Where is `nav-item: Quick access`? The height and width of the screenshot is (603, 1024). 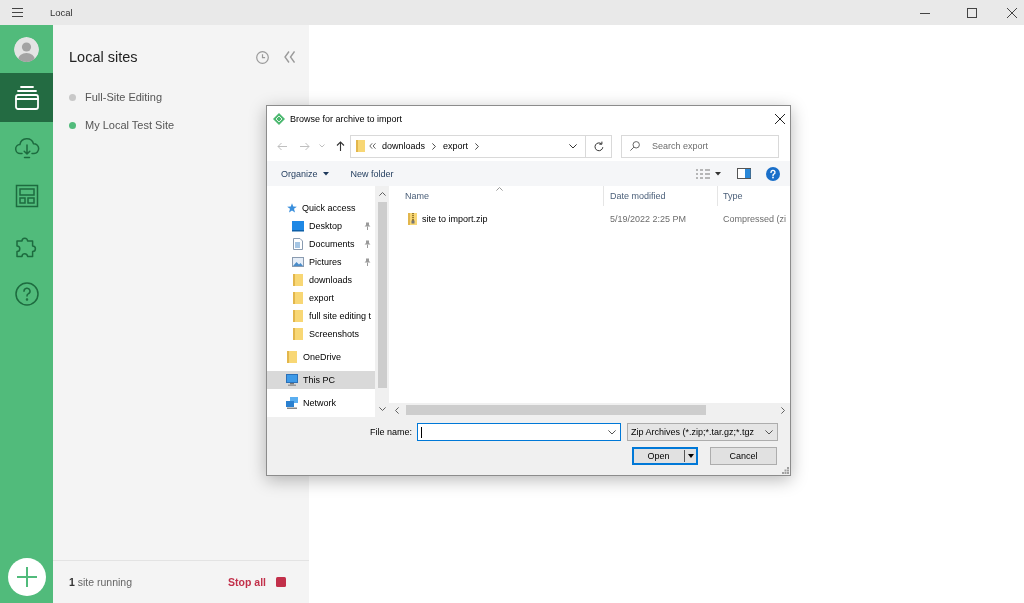
nav-item: Quick access is located at coordinates (321, 208).